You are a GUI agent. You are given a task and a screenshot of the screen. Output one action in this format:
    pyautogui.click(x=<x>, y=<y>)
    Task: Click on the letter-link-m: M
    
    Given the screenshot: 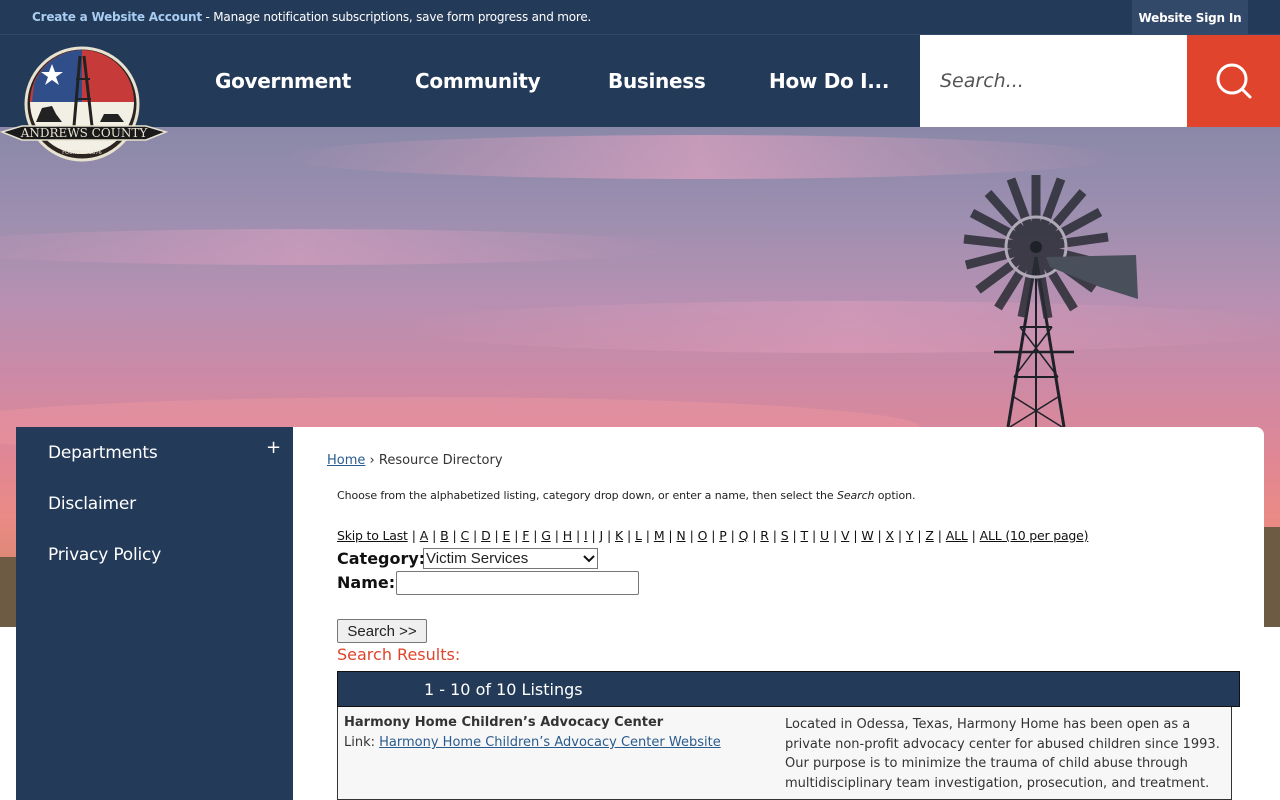 What is the action you would take?
    pyautogui.click(x=659, y=535)
    